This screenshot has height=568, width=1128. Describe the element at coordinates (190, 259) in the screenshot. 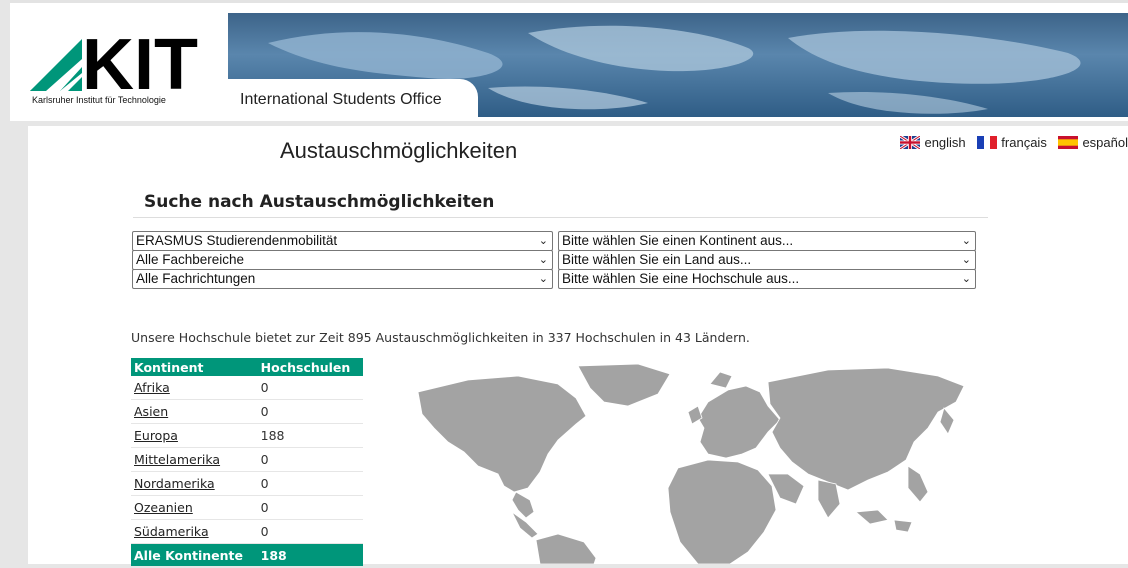

I see `department-select-value: Alle Fachbereiche` at that location.